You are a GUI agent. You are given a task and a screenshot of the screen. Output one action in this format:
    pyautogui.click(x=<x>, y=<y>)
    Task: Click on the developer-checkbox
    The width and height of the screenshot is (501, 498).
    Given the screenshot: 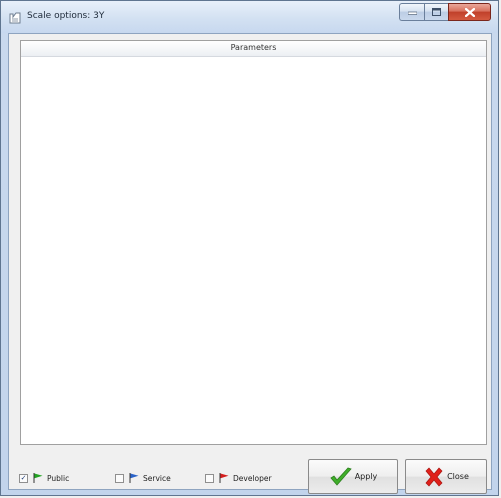 What is the action you would take?
    pyautogui.click(x=209, y=478)
    